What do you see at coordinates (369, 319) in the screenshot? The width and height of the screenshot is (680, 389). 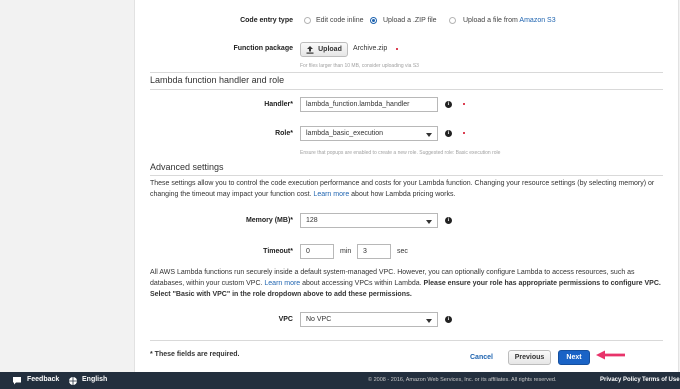 I see `vpc-select: No VPC` at bounding box center [369, 319].